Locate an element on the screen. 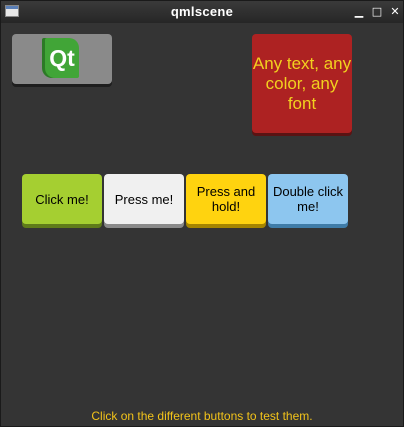  qt-logo-button: Qt is located at coordinates (62, 59).